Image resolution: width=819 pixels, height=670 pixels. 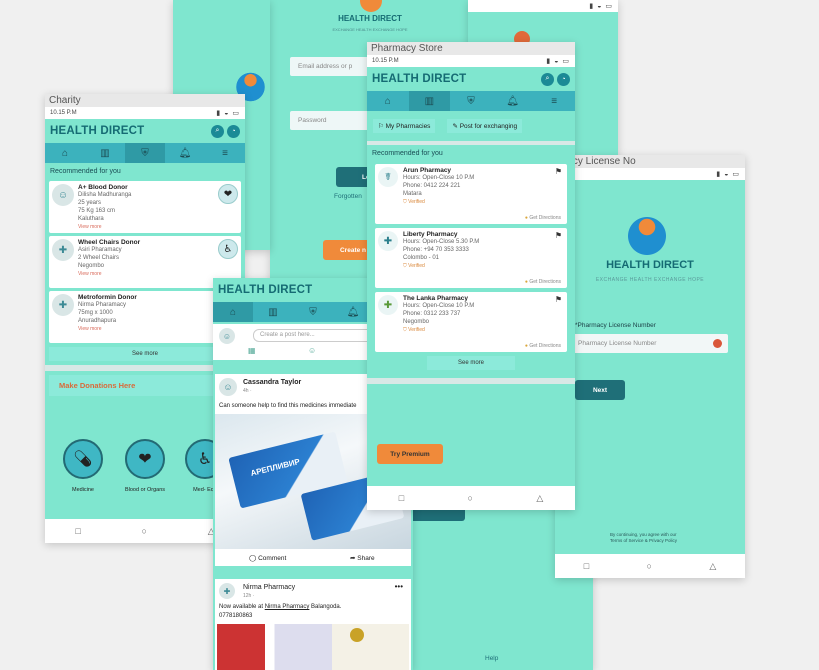 I want to click on license-number-field: Pharmacy License Number, so click(x=649, y=343).